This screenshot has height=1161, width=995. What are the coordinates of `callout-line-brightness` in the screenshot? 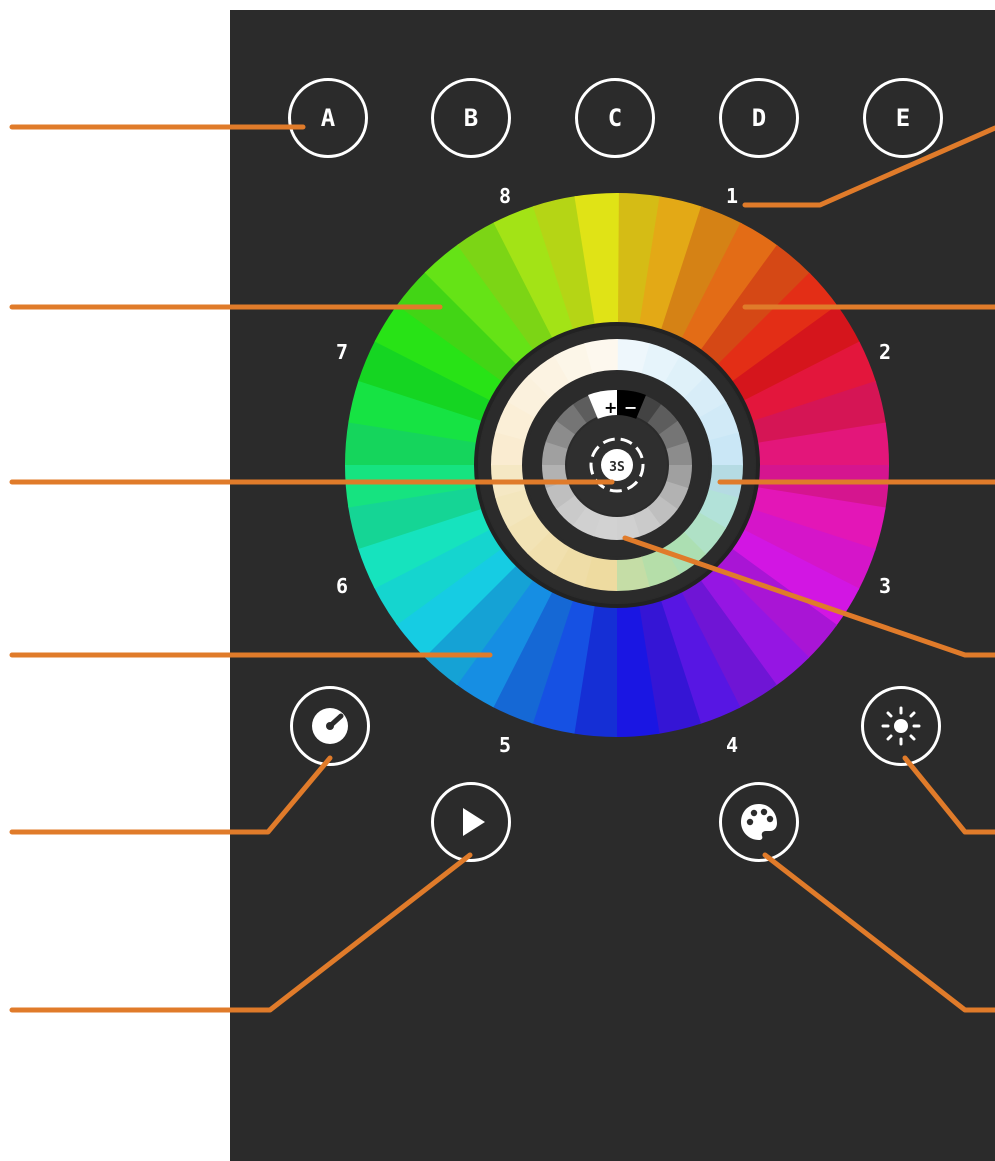 It's located at (948, 795).